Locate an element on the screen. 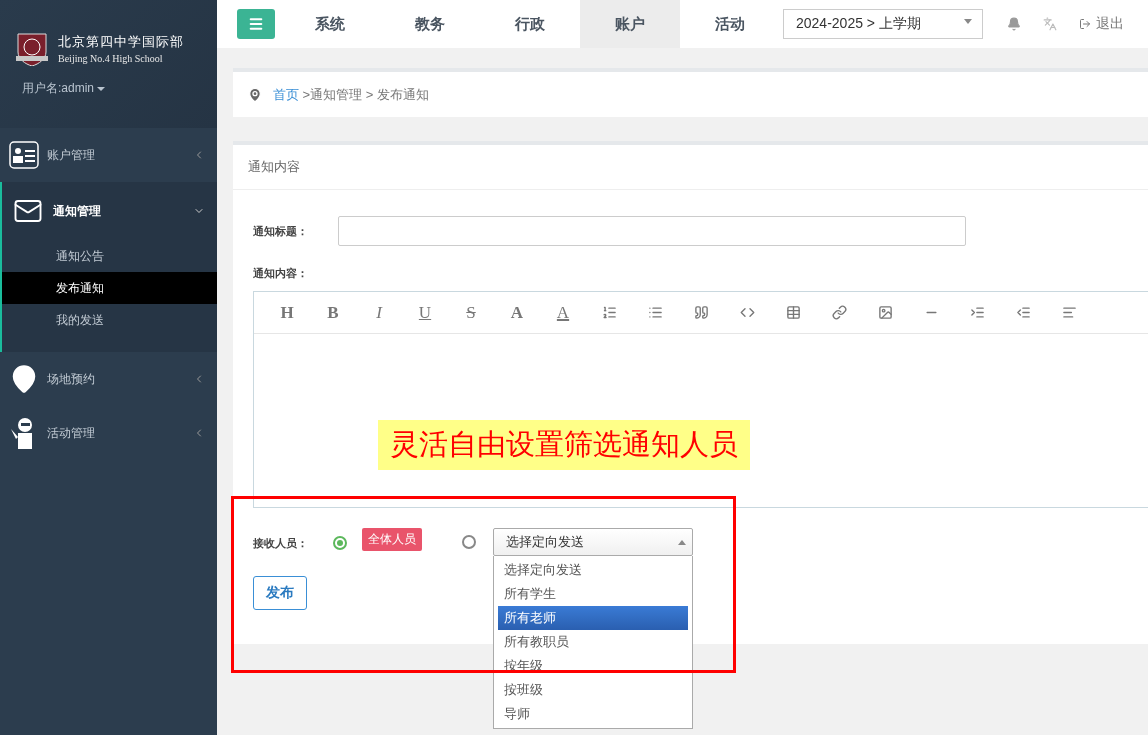 The height and width of the screenshot is (735, 1148). quote-icon is located at coordinates (701, 312).